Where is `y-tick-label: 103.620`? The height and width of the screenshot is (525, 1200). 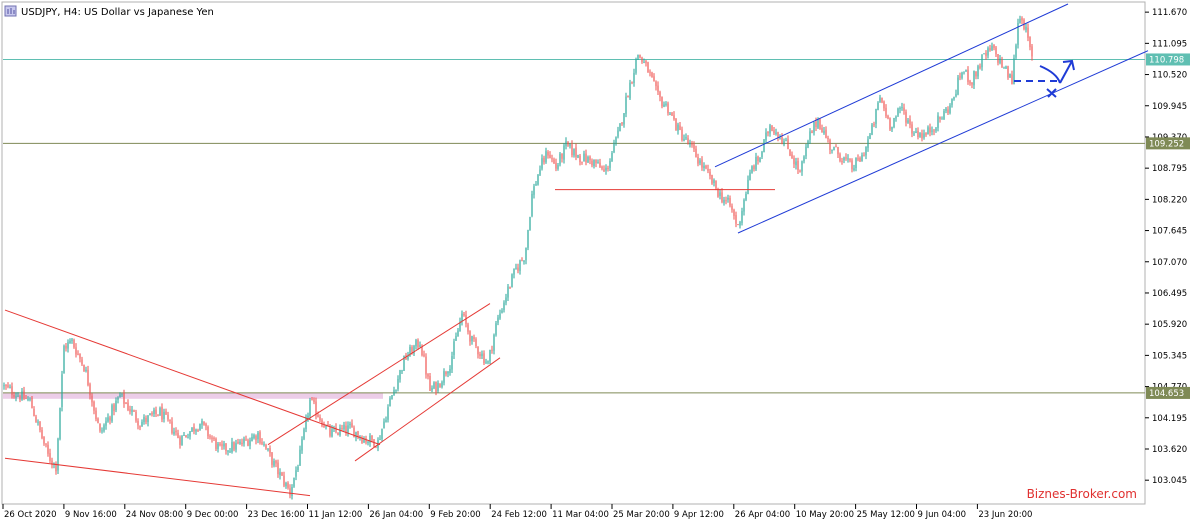
y-tick-label: 103.620 is located at coordinates (1169, 450).